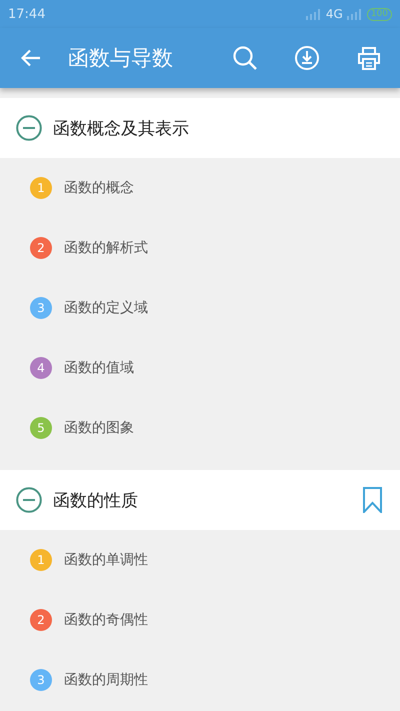 This screenshot has height=711, width=400. What do you see at coordinates (99, 368) in the screenshot?
I see `item-label: 函数的值域` at bounding box center [99, 368].